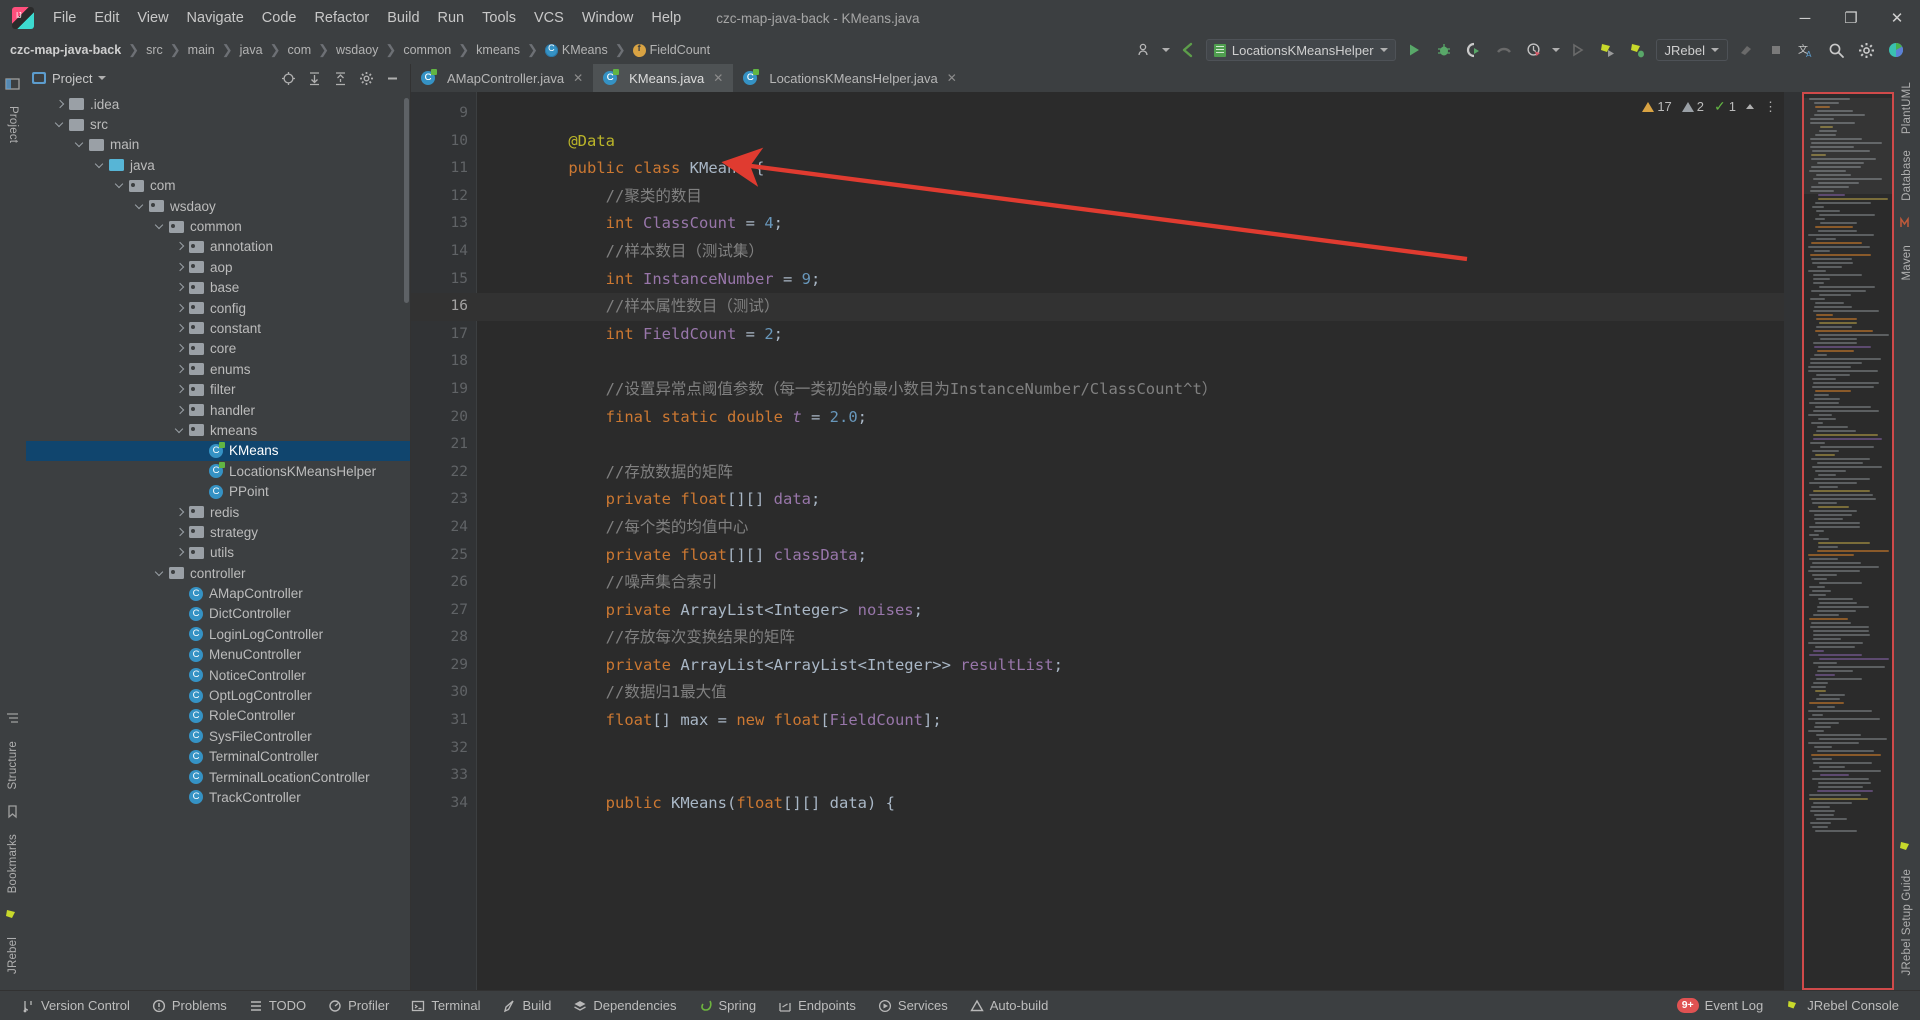 The width and height of the screenshot is (1920, 1020). I want to click on collapse-all-icon, so click(340, 78).